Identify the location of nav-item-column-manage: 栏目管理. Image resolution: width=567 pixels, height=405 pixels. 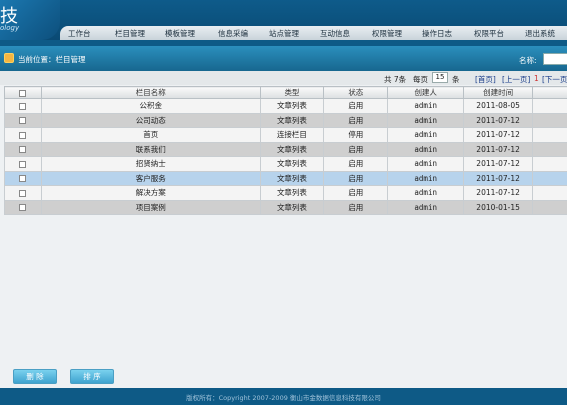
(130, 33).